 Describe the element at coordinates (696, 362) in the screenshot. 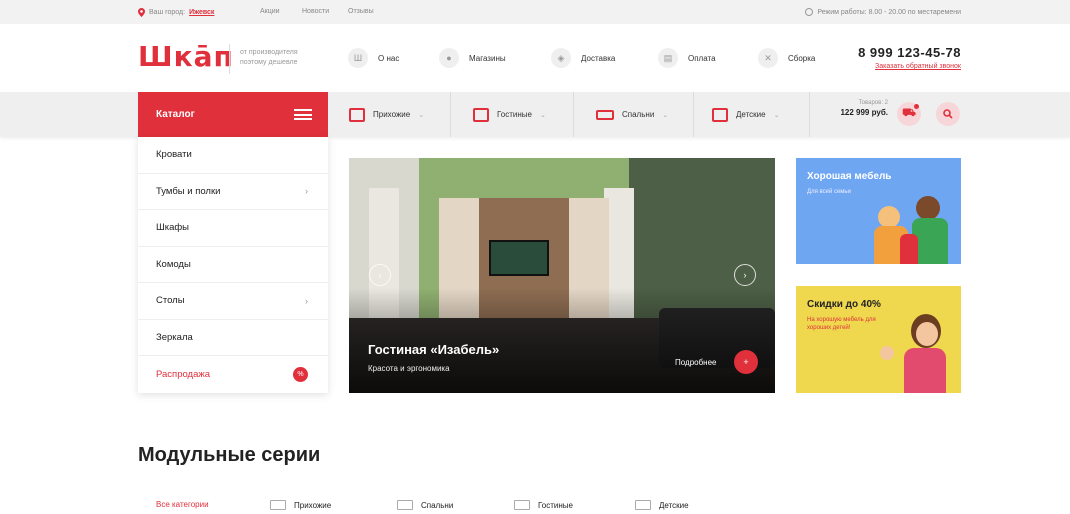

I see `slide-more-link: Подробнее` at that location.